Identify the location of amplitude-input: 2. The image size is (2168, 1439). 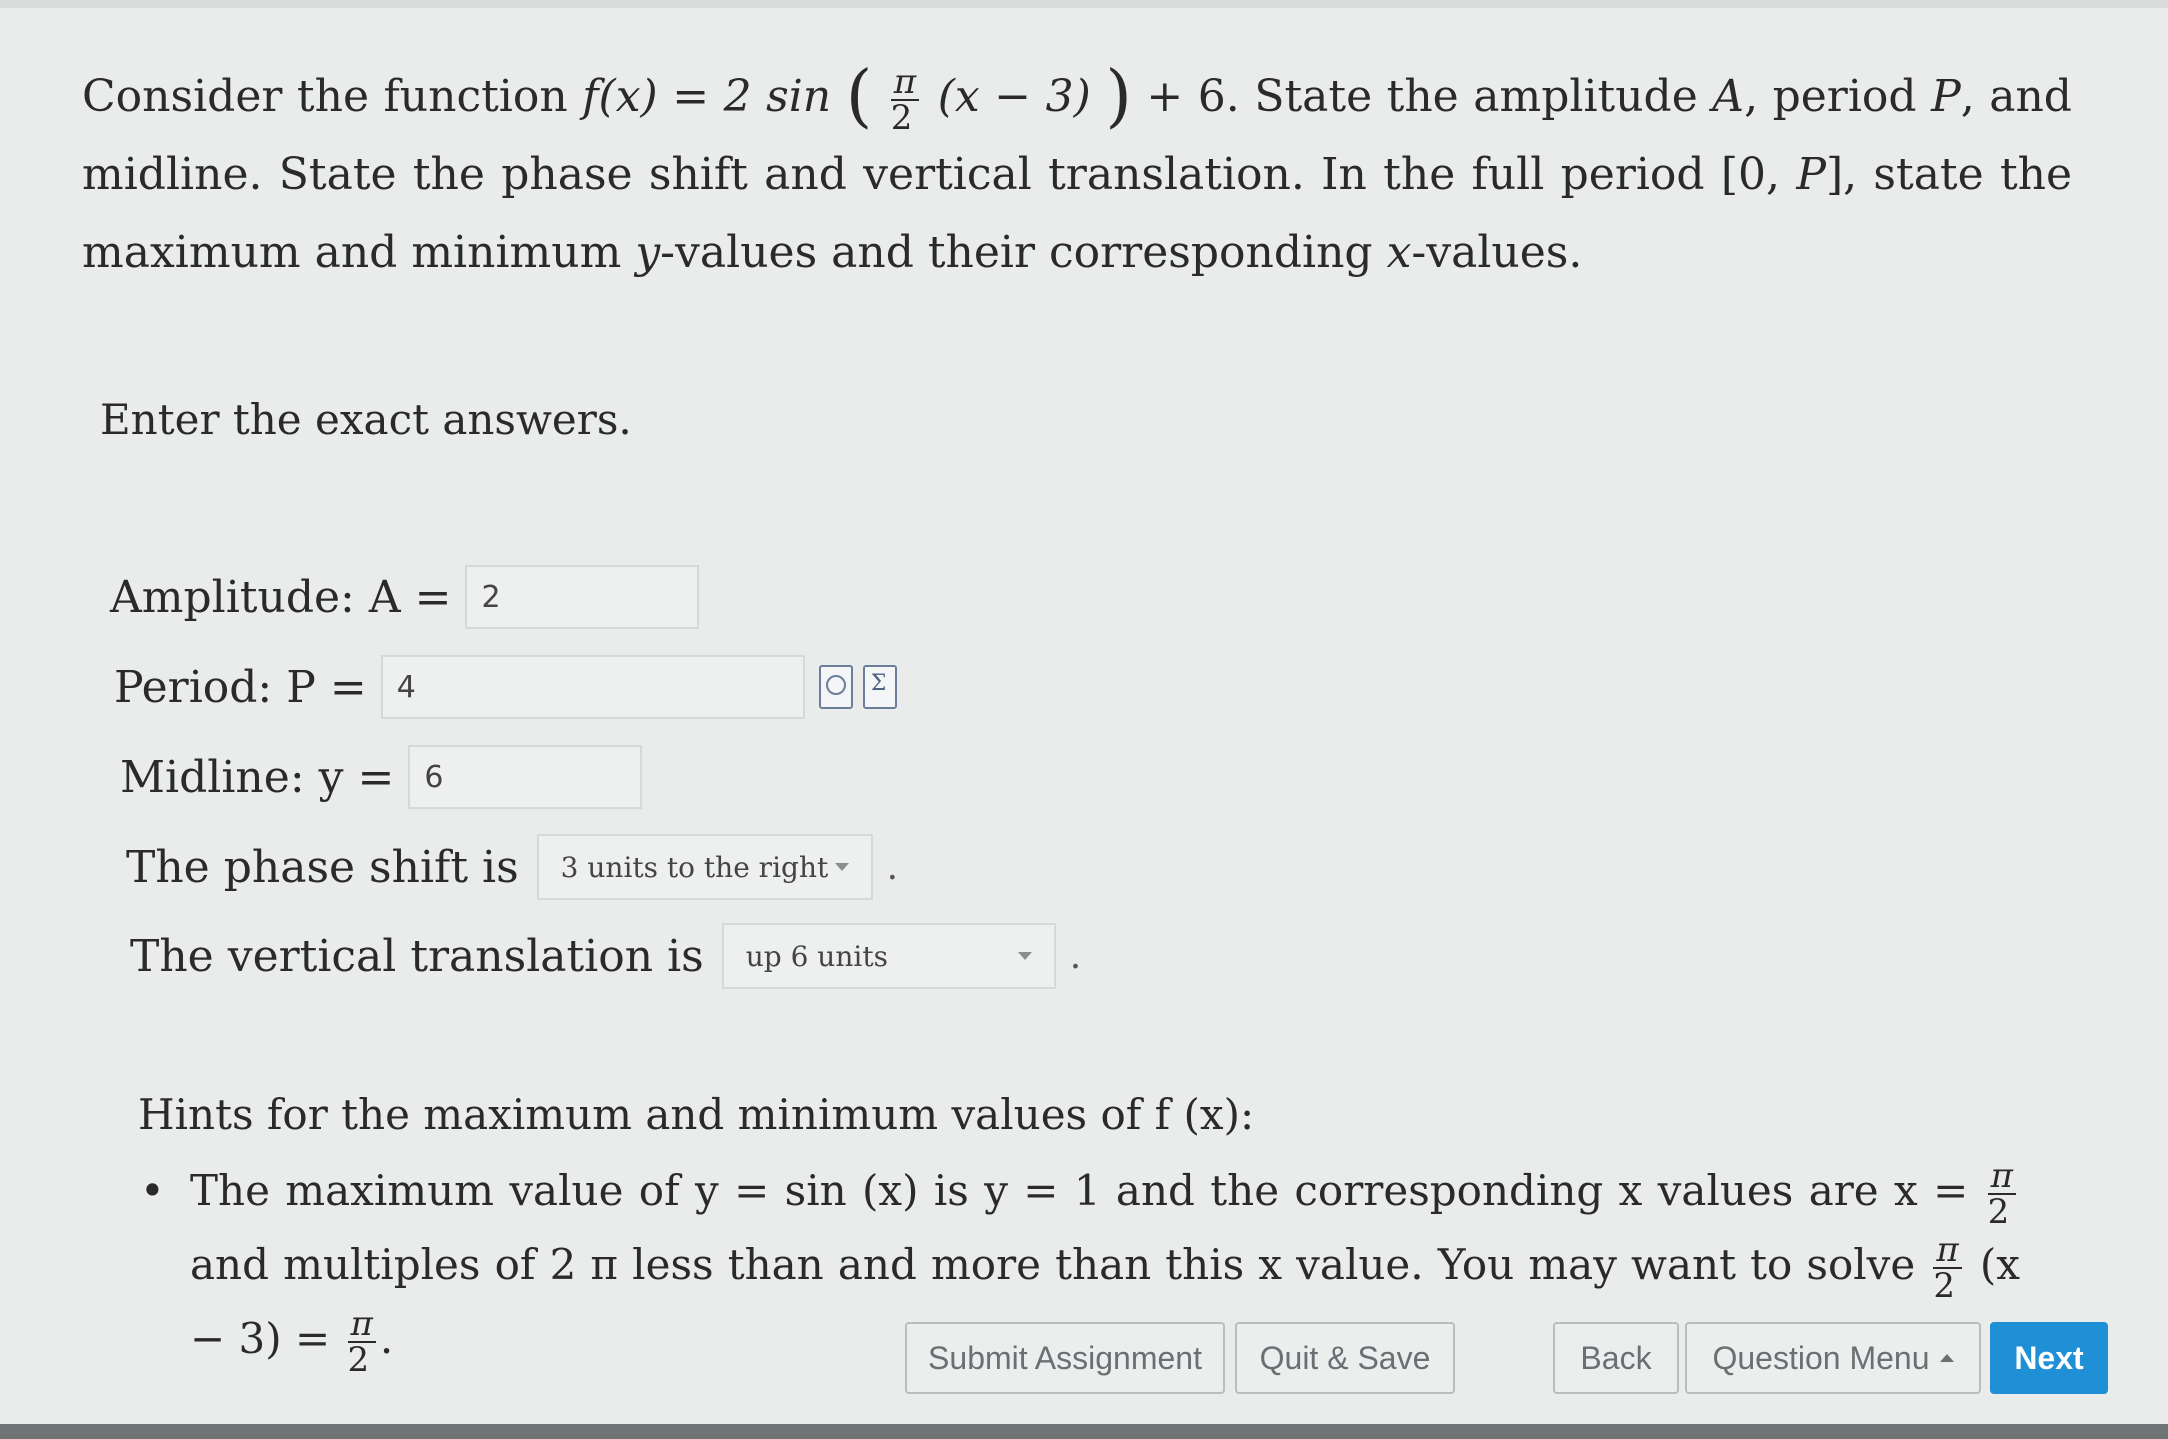
(582, 597).